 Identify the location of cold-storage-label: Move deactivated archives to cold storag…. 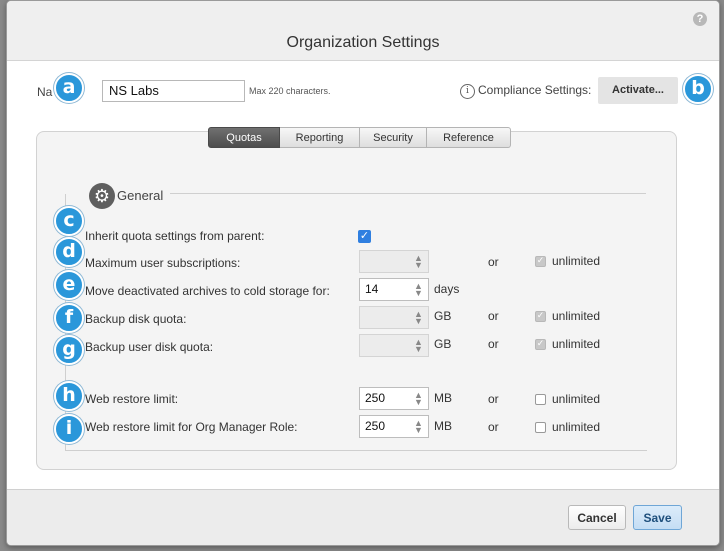
(207, 291).